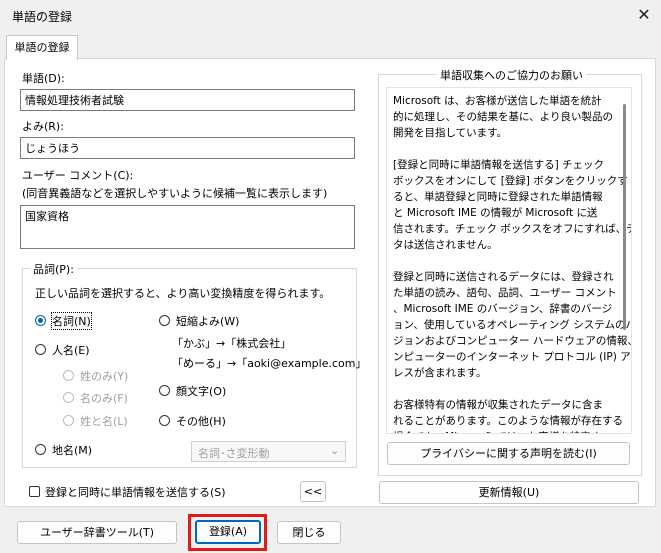  What do you see at coordinates (42, 17) in the screenshot?
I see `window-title: 単語の登録` at bounding box center [42, 17].